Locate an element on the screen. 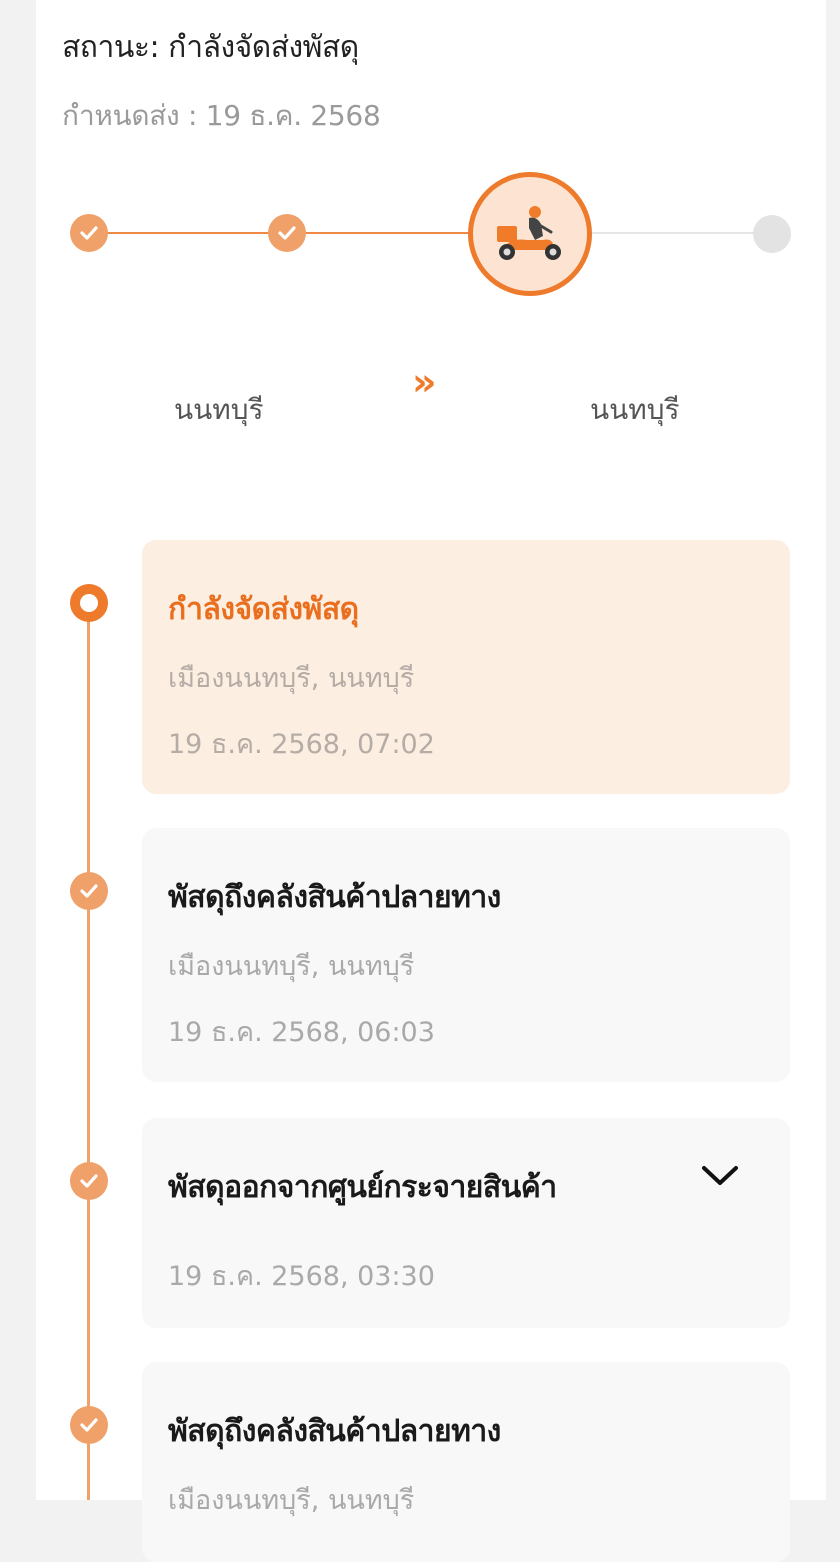 This screenshot has height=1562, width=840. route-origin: นนทบุรี is located at coordinates (219, 409).